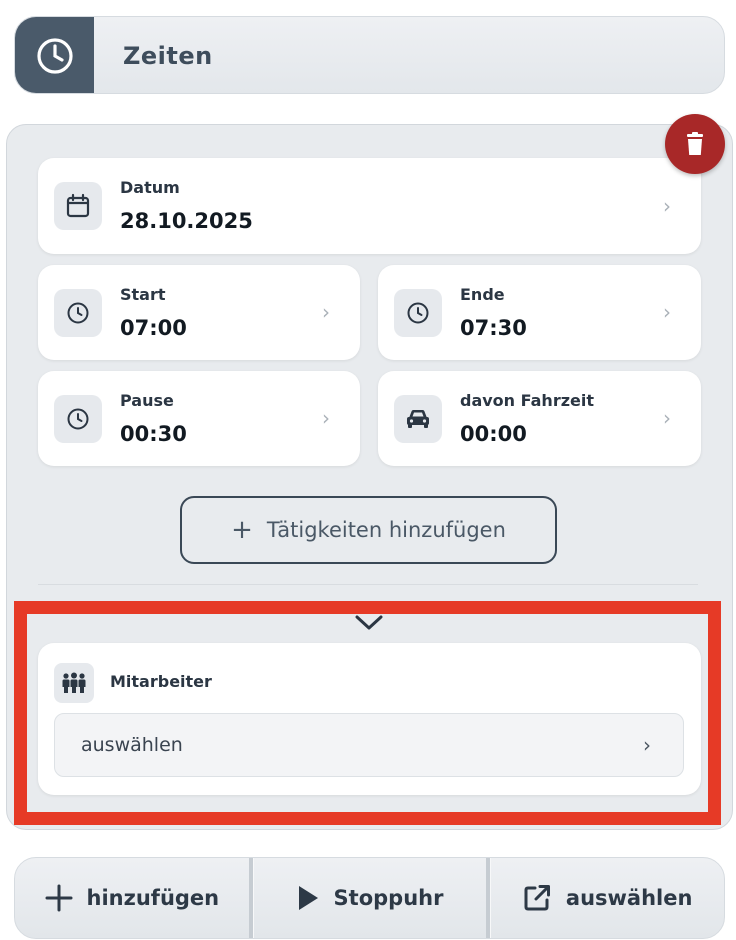 The width and height of the screenshot is (736, 940). What do you see at coordinates (153, 328) in the screenshot?
I see `start-value: 07:00` at bounding box center [153, 328].